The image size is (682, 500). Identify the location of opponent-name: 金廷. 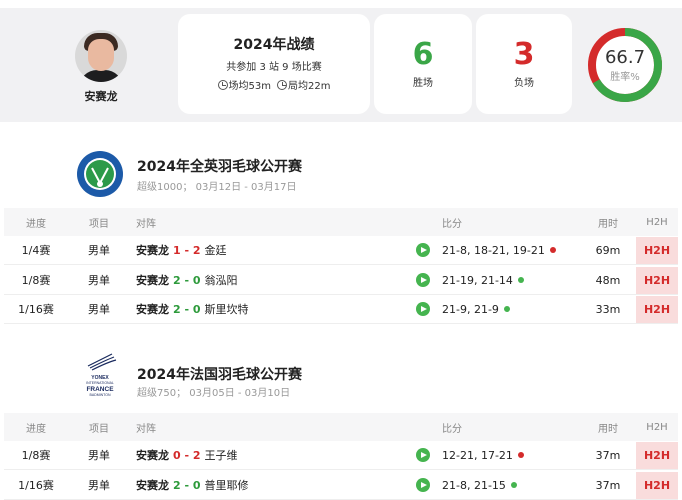
(216, 250).